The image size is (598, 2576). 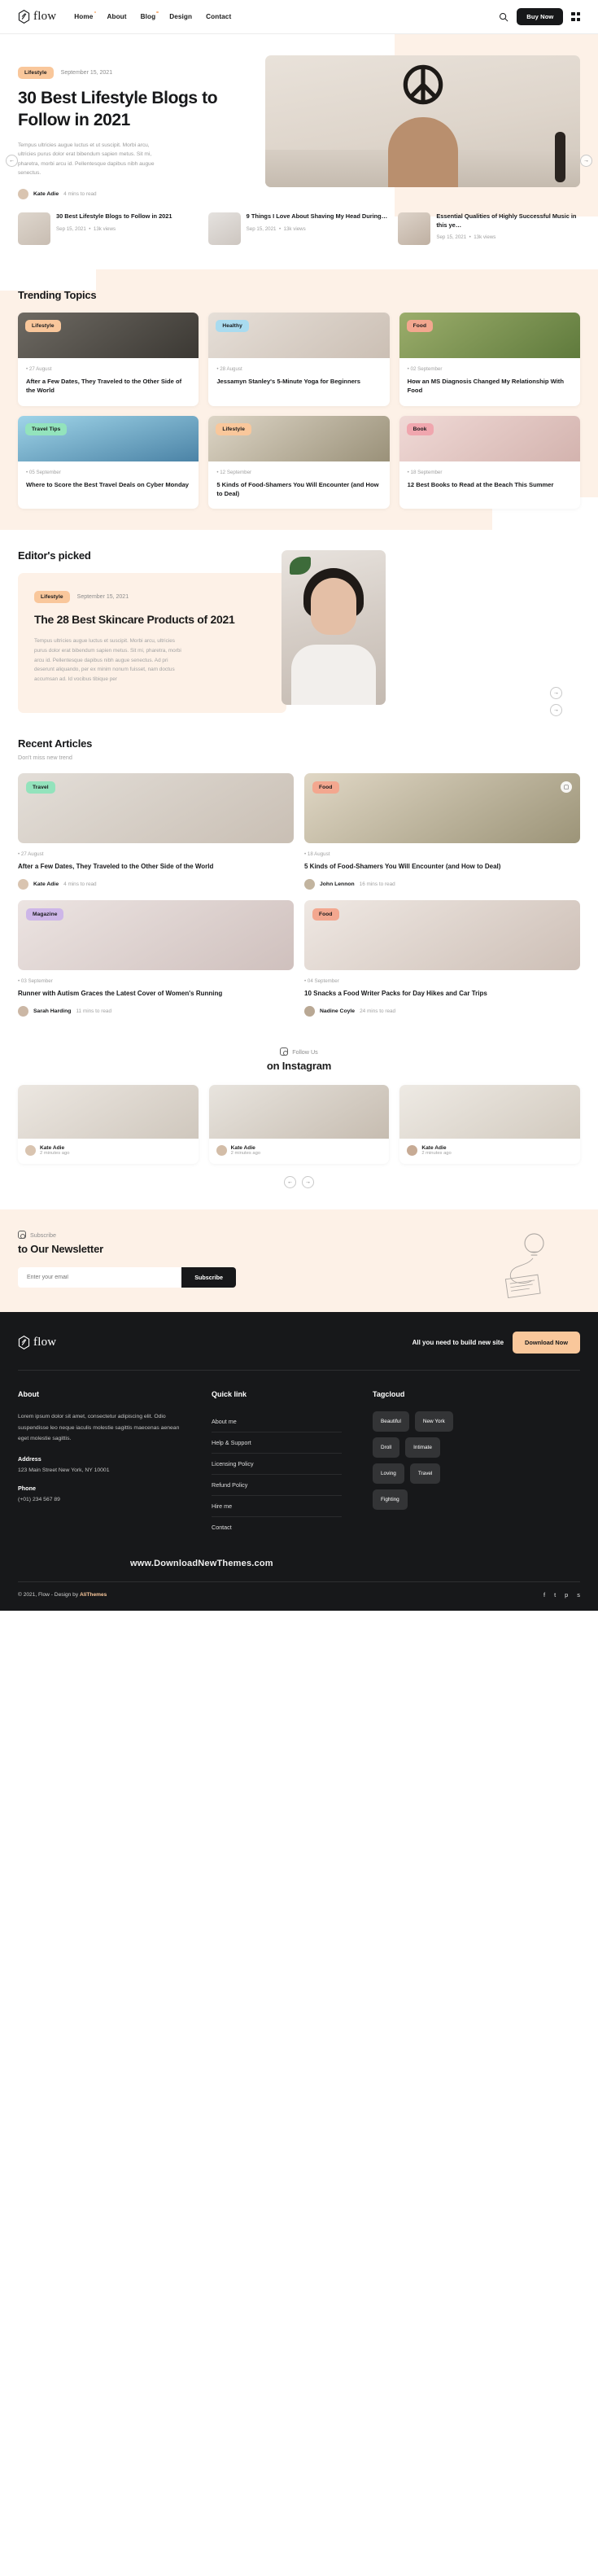 What do you see at coordinates (333, 675) in the screenshot?
I see `body-shape` at bounding box center [333, 675].